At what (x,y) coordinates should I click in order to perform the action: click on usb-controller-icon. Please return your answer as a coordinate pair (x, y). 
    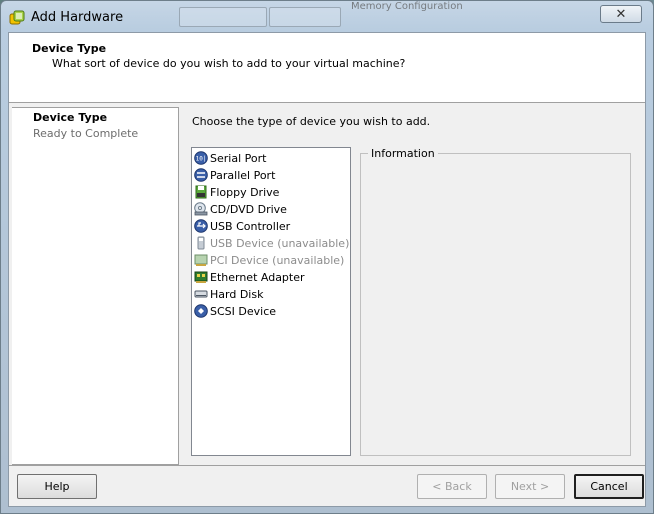
    Looking at the image, I should click on (201, 226).